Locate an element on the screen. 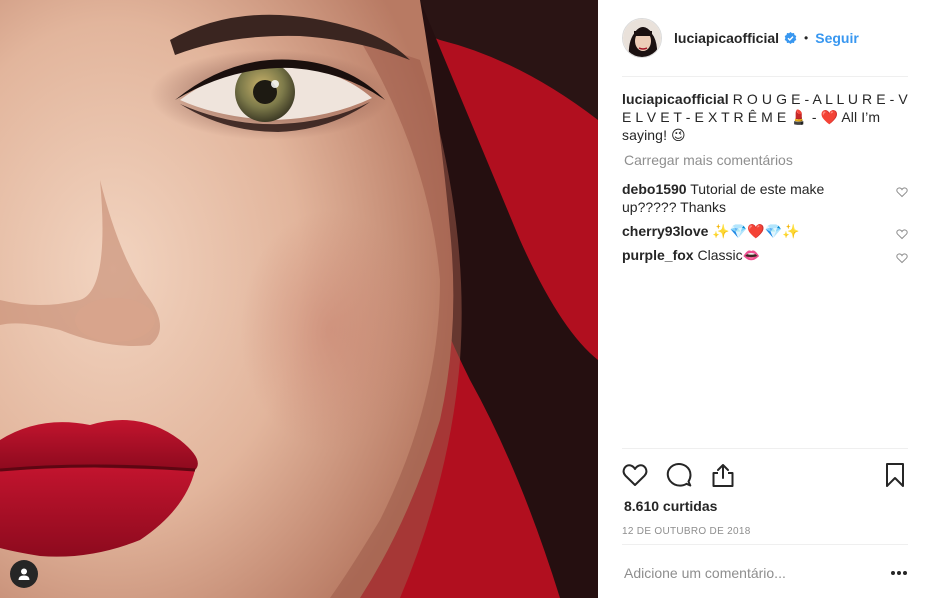  speech-bubble-icon is located at coordinates (679, 474).